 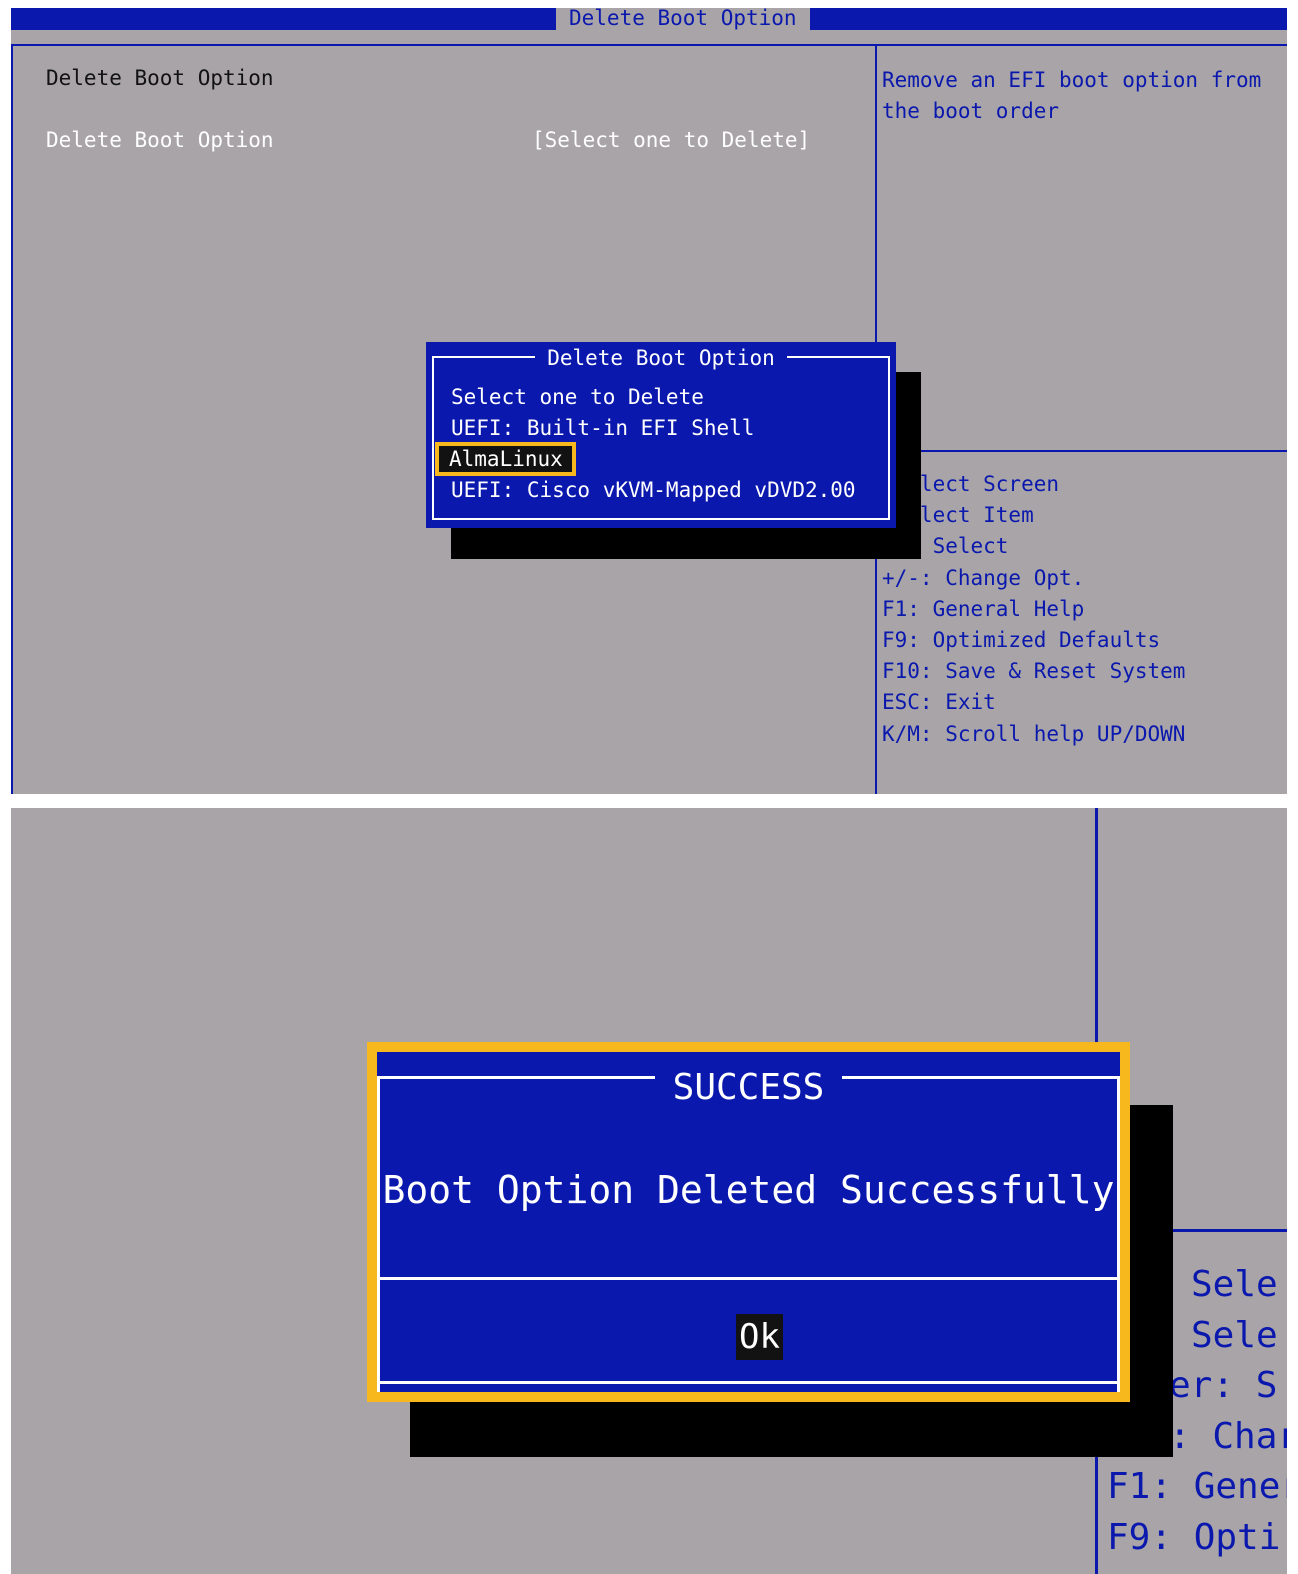 What do you see at coordinates (577, 397) in the screenshot?
I see `popup-item-select-one: Select one to Delete` at bounding box center [577, 397].